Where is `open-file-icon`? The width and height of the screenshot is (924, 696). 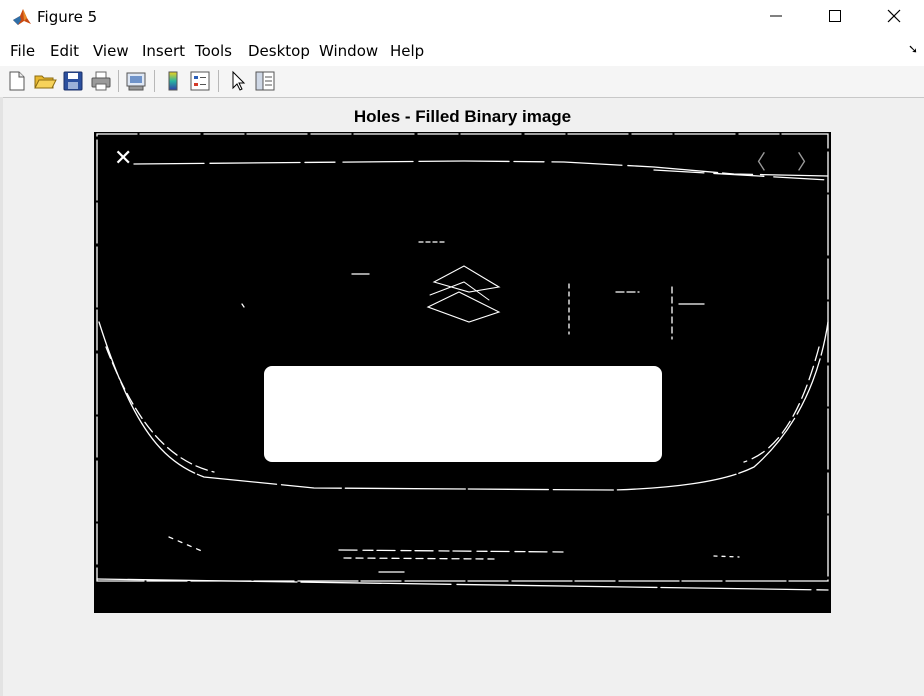 open-file-icon is located at coordinates (45, 81).